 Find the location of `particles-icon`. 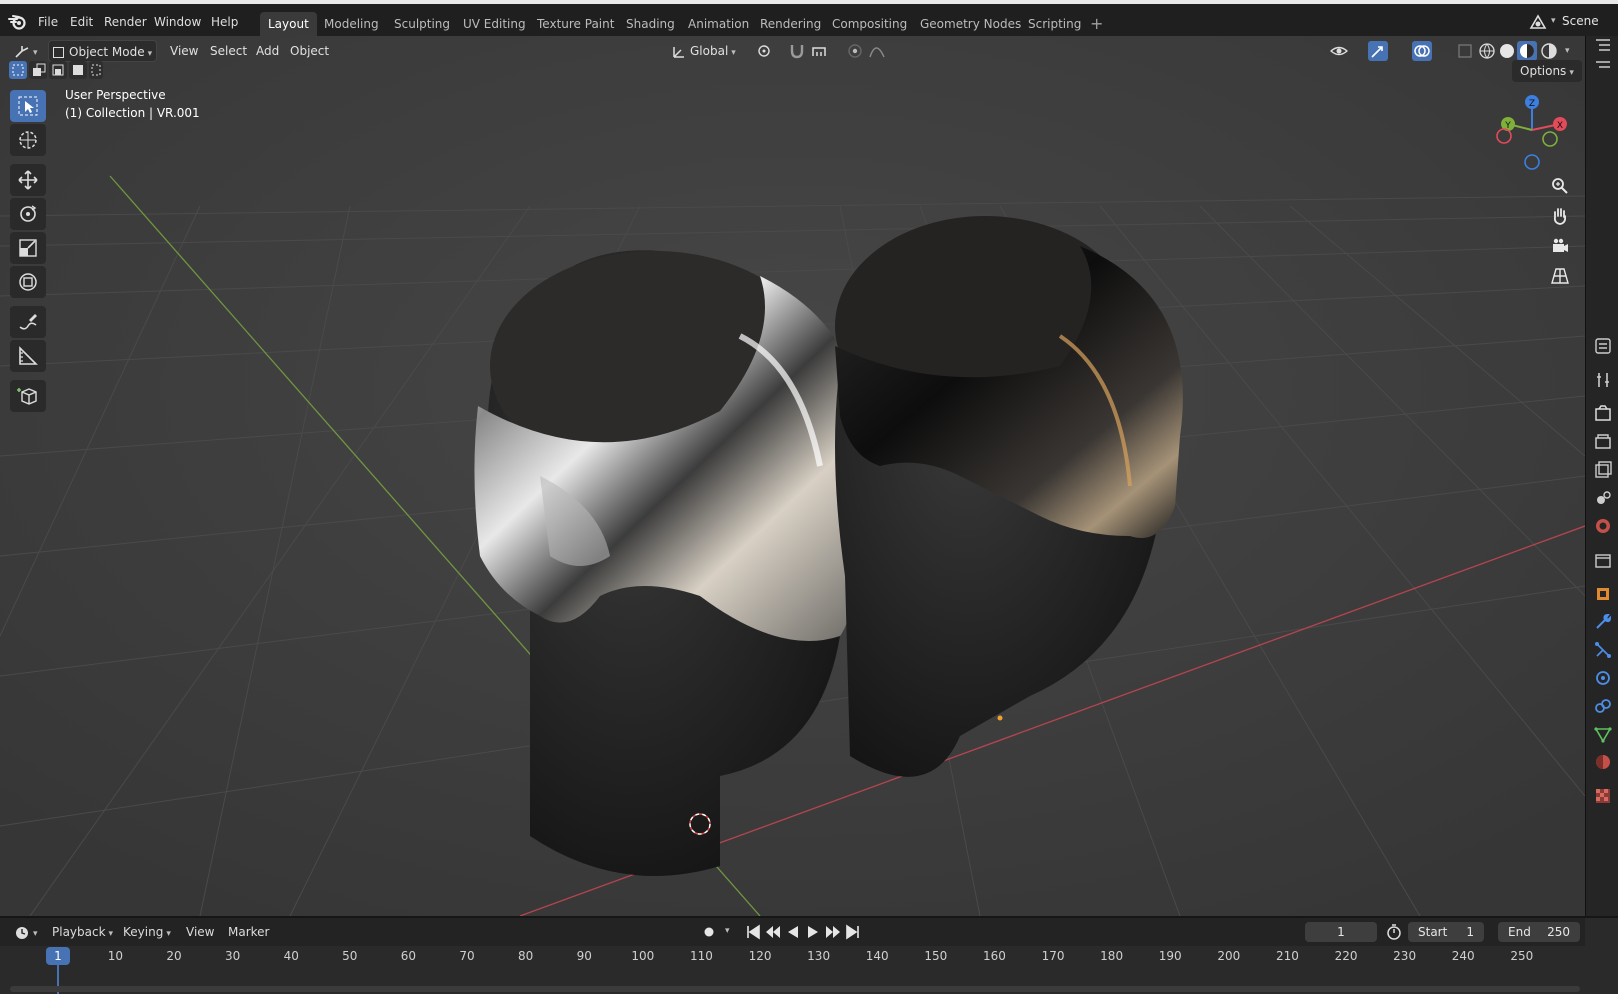

particles-icon is located at coordinates (1603, 650).